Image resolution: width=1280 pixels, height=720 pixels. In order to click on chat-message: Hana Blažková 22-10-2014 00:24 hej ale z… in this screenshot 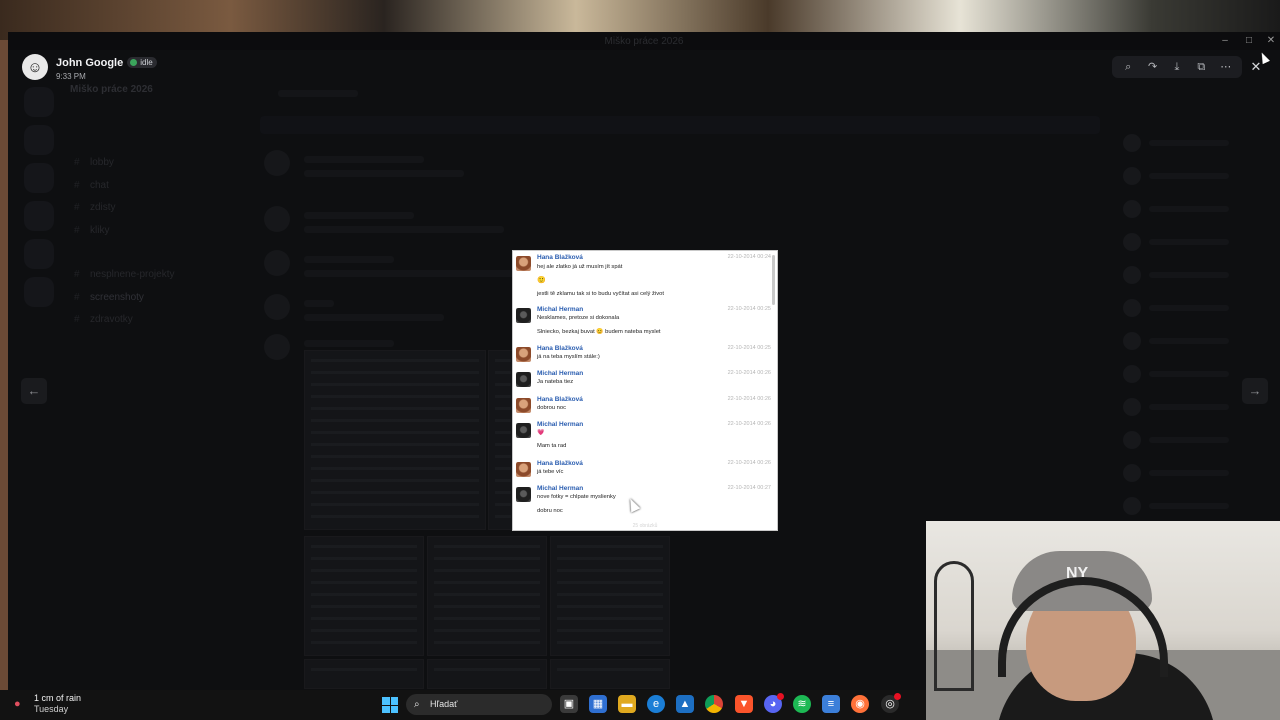, I will do `click(645, 278)`.